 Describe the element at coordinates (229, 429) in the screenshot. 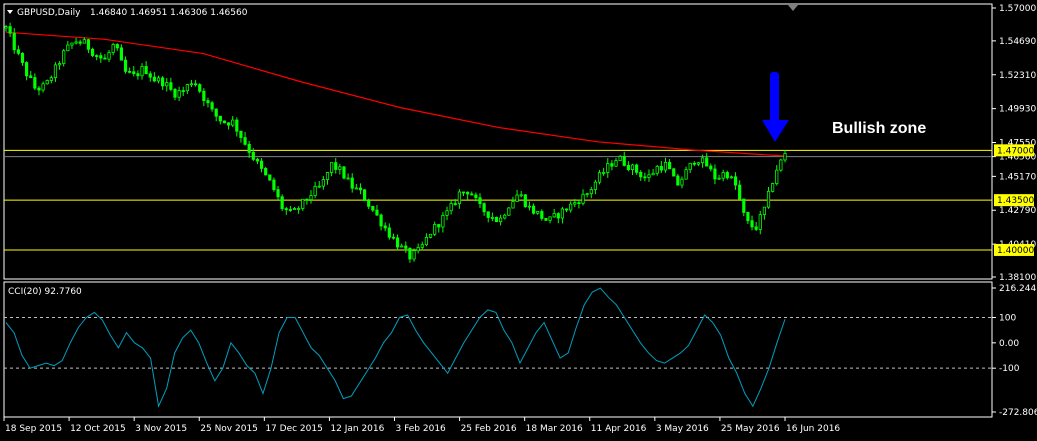

I see `time-tick-label: 25 Nov 2015` at that location.